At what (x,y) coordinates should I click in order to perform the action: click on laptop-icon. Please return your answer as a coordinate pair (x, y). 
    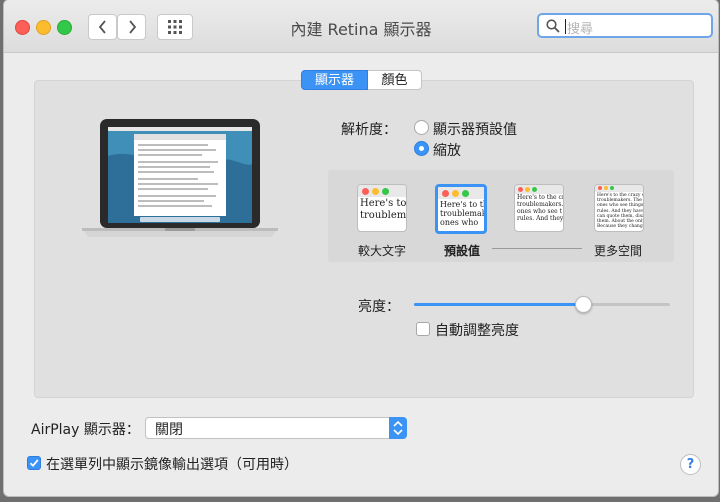
    Looking at the image, I should click on (180, 178).